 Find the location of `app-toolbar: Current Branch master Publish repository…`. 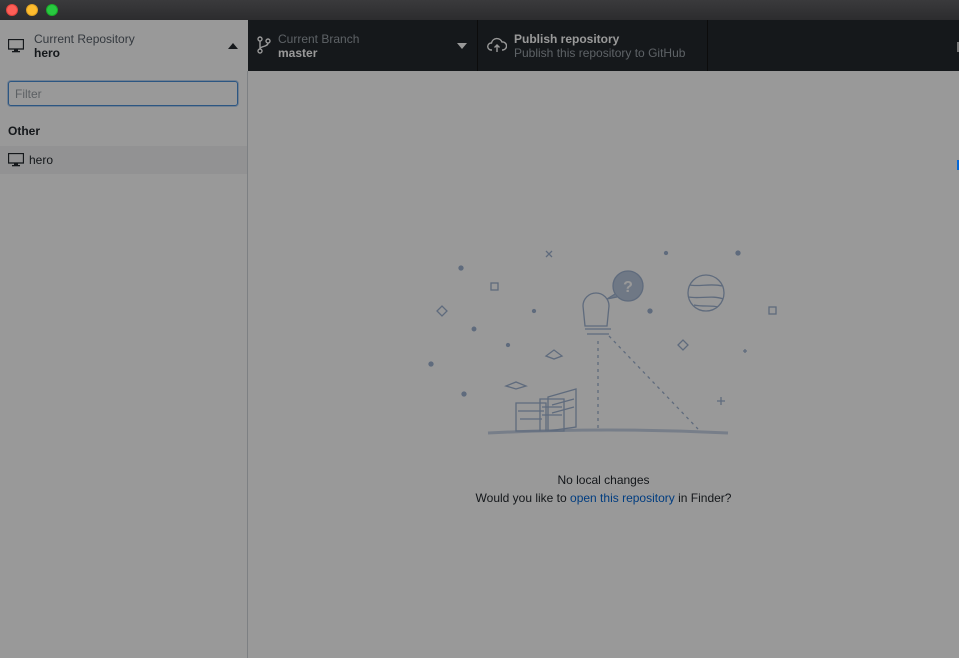

app-toolbar: Current Branch master Publish repository… is located at coordinates (603, 45).